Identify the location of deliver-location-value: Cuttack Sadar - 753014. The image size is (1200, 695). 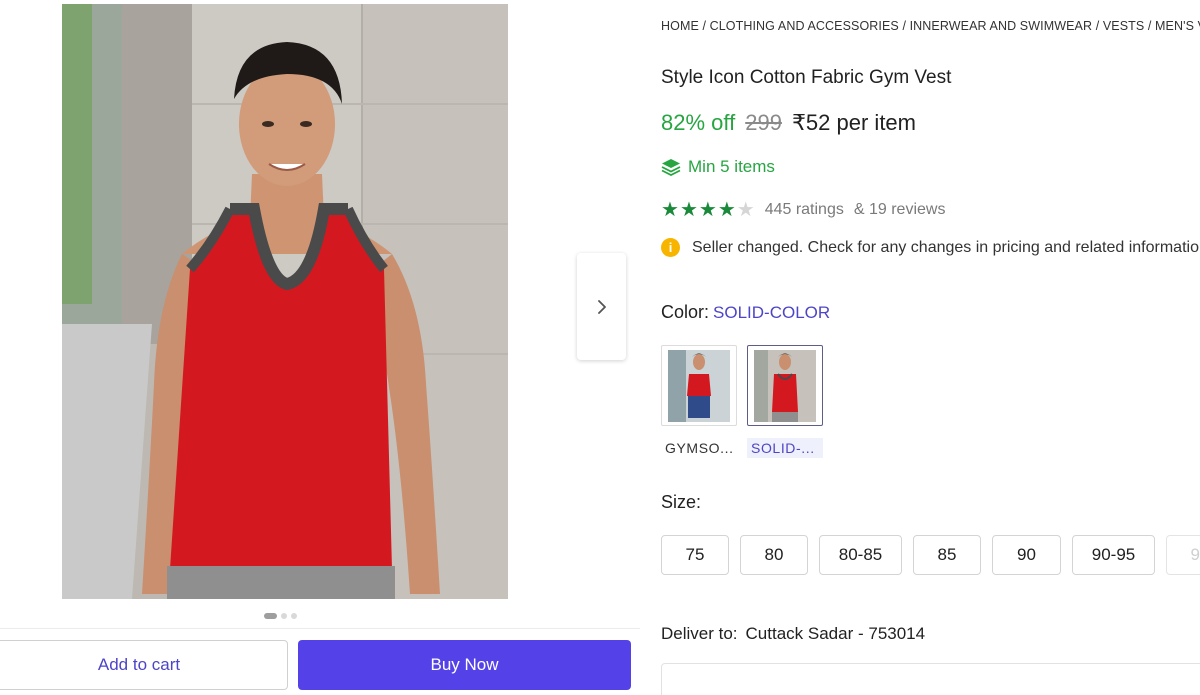
(835, 633).